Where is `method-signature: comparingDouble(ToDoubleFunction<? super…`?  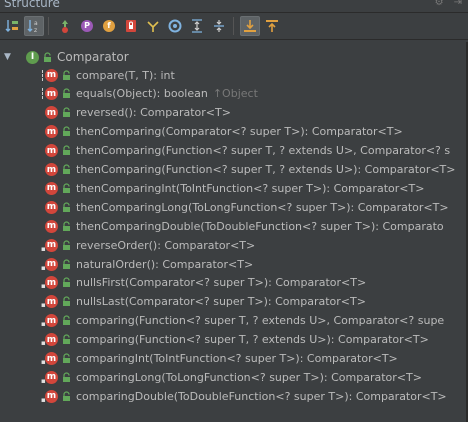
method-signature: comparingDouble(ToDoubleFunction<? super… is located at coordinates (261, 396).